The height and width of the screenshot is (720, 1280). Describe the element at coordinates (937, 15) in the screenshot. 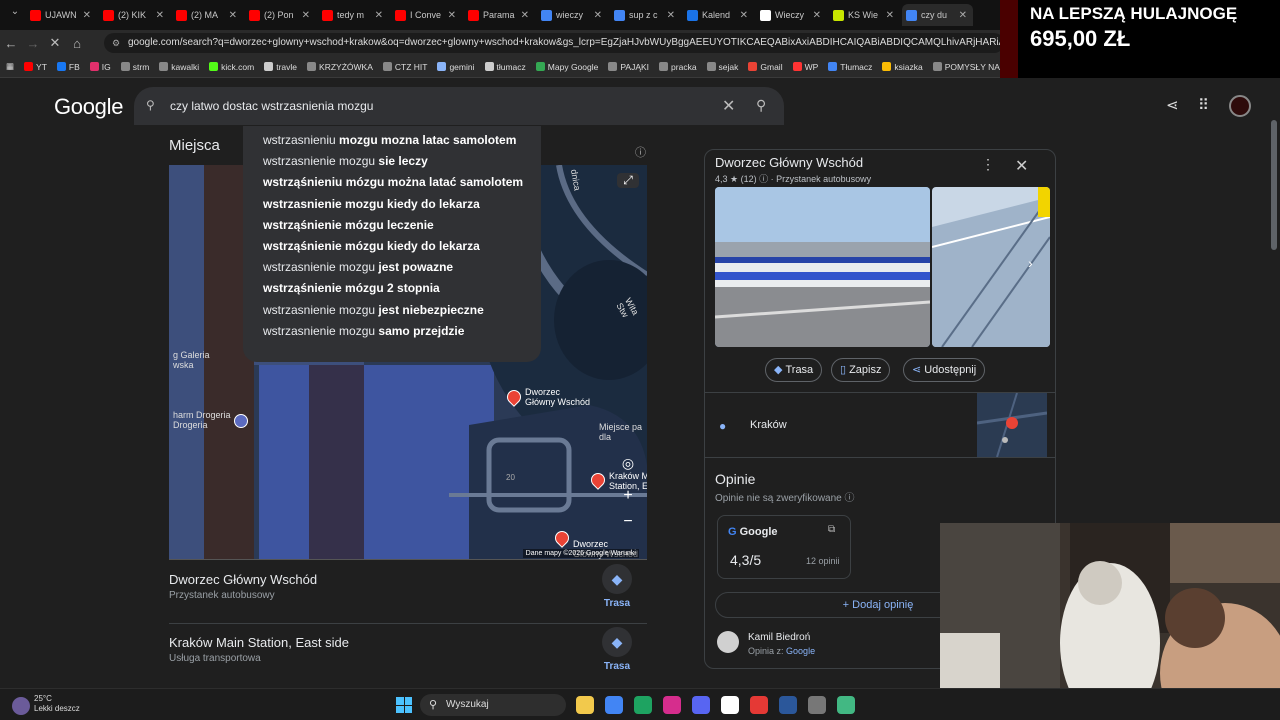

I see `browser-tab: czy du ✕` at that location.